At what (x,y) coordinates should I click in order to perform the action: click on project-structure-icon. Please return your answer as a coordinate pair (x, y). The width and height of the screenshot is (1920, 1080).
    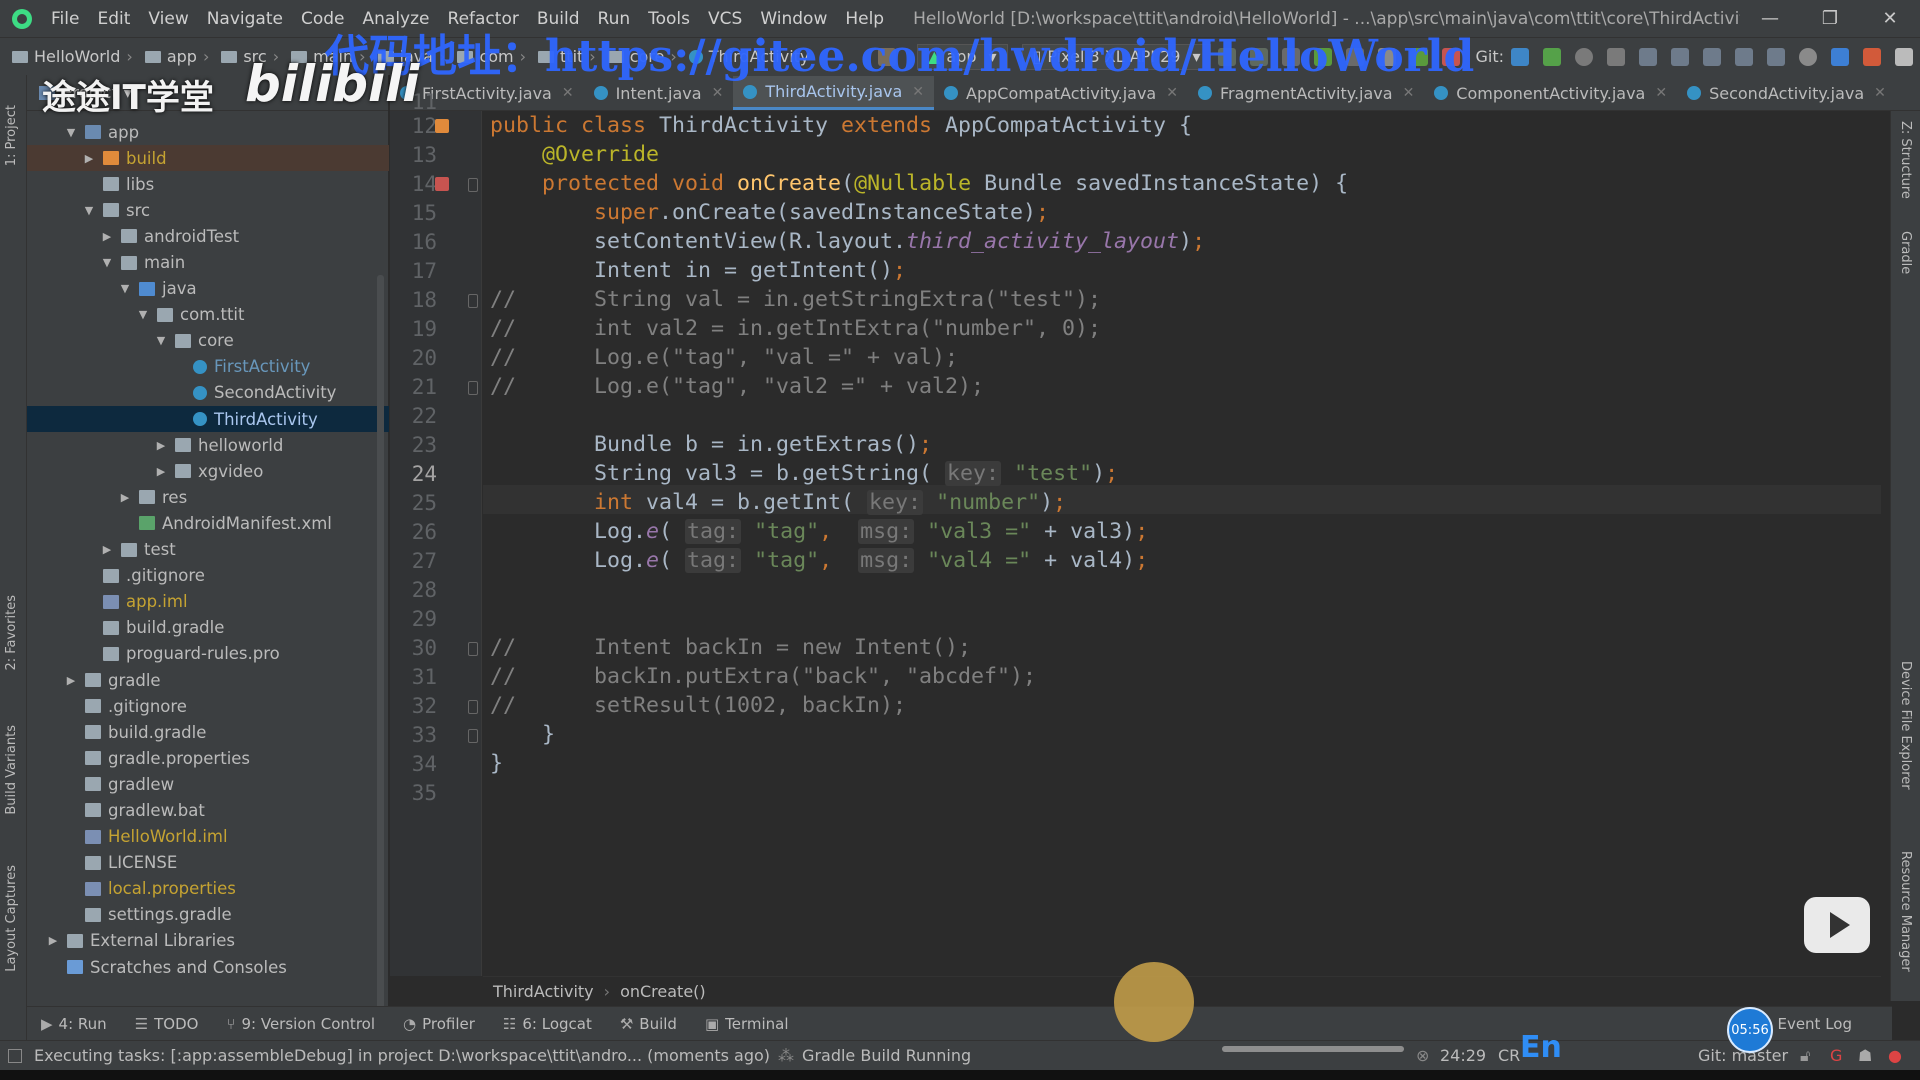
    Looking at the image, I should click on (1648, 56).